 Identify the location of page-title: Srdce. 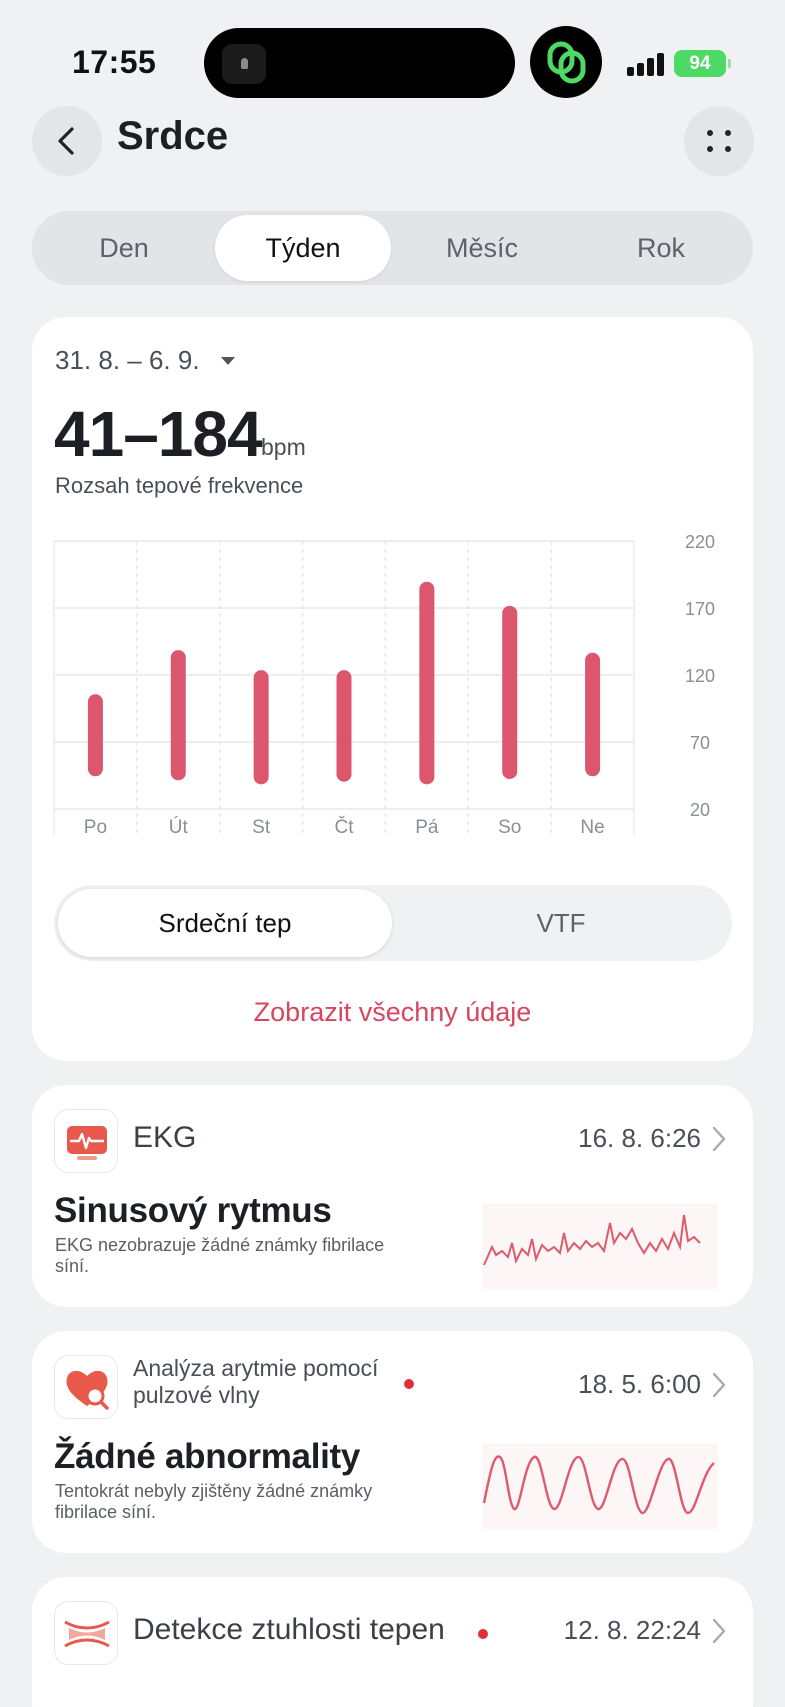
(173, 136).